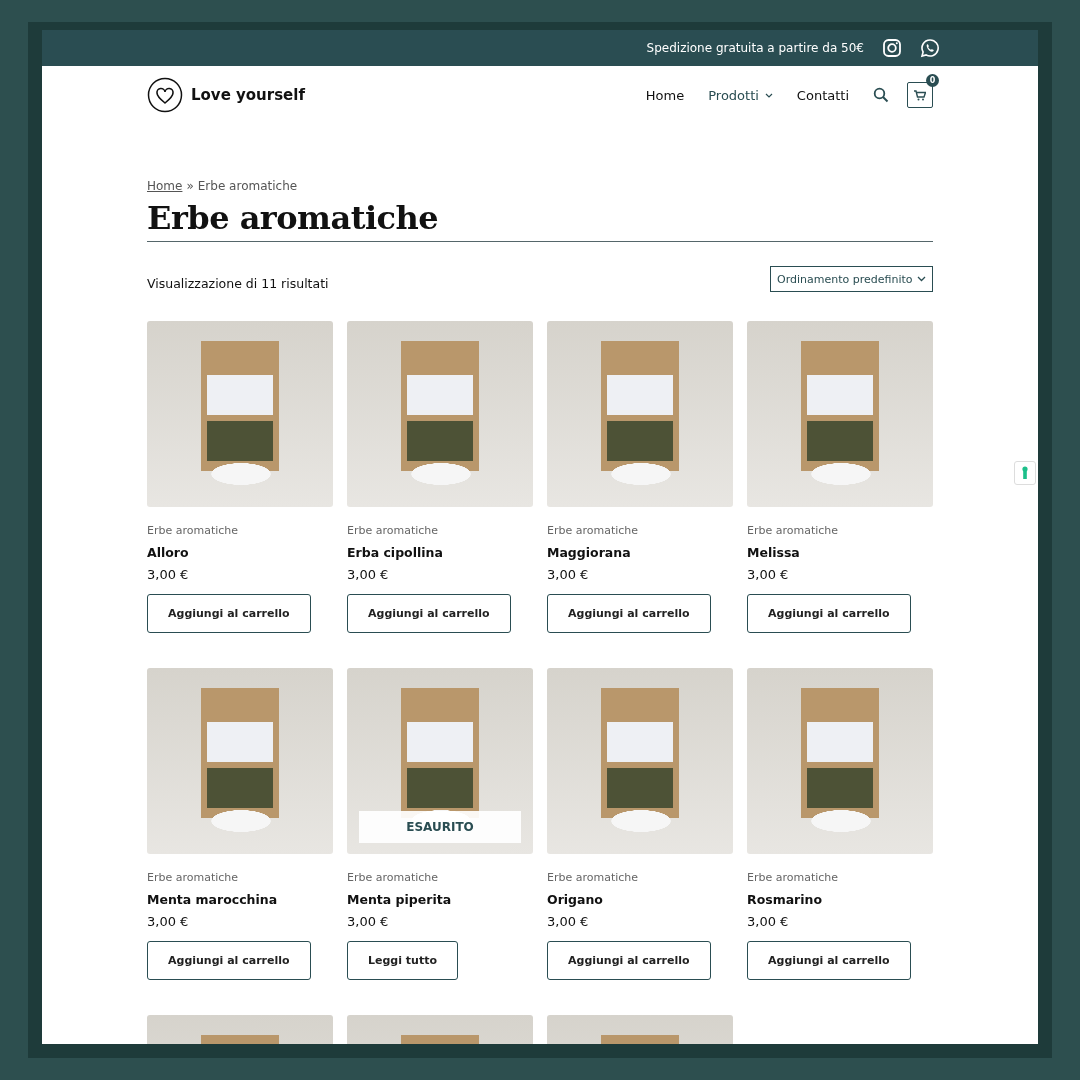  I want to click on product-name: Rosmarino, so click(840, 899).